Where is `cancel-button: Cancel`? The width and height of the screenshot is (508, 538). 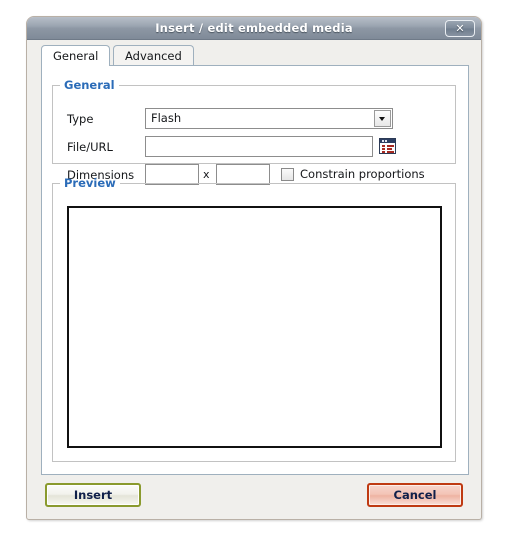 cancel-button: Cancel is located at coordinates (415, 495).